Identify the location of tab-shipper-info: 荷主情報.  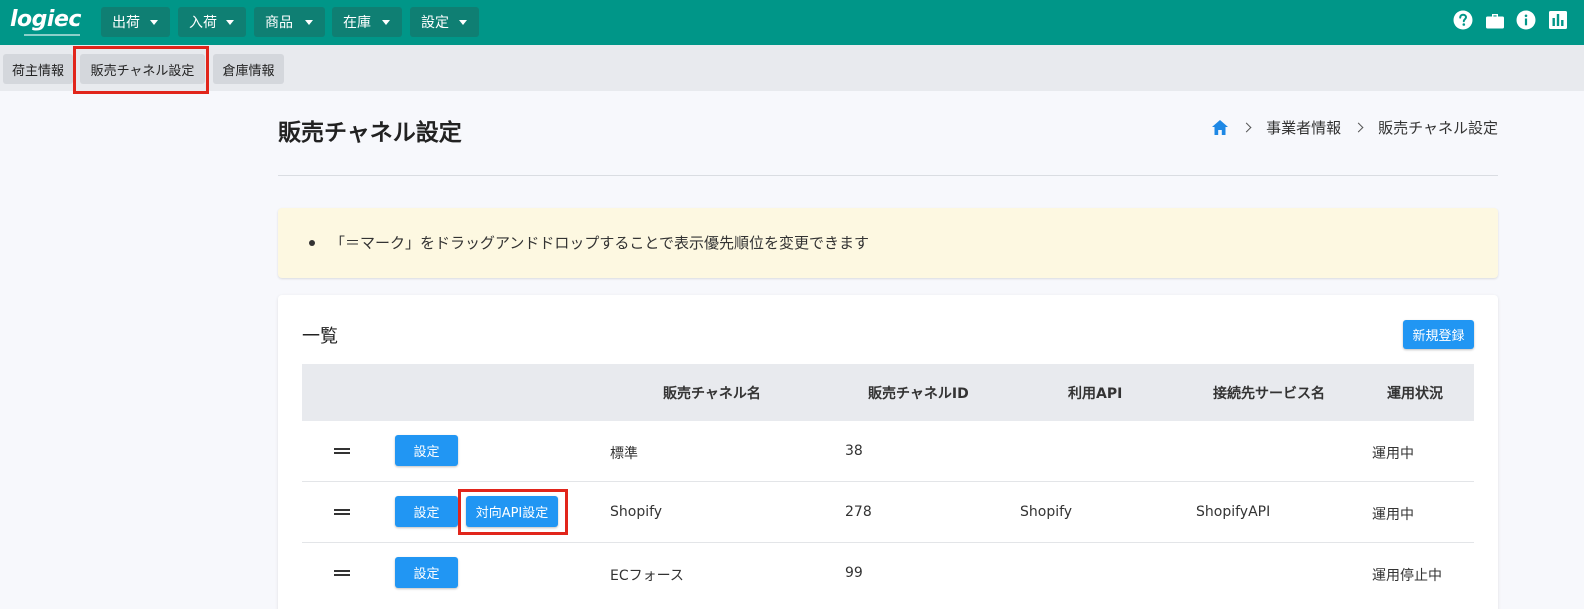
(38, 69).